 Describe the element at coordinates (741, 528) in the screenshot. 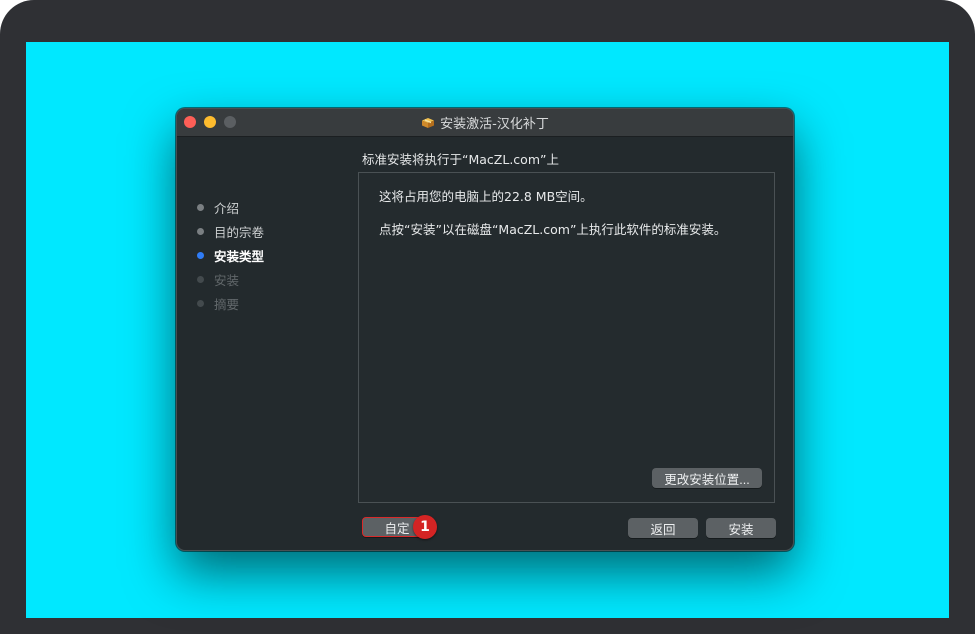

I see `install-button: 安装` at that location.